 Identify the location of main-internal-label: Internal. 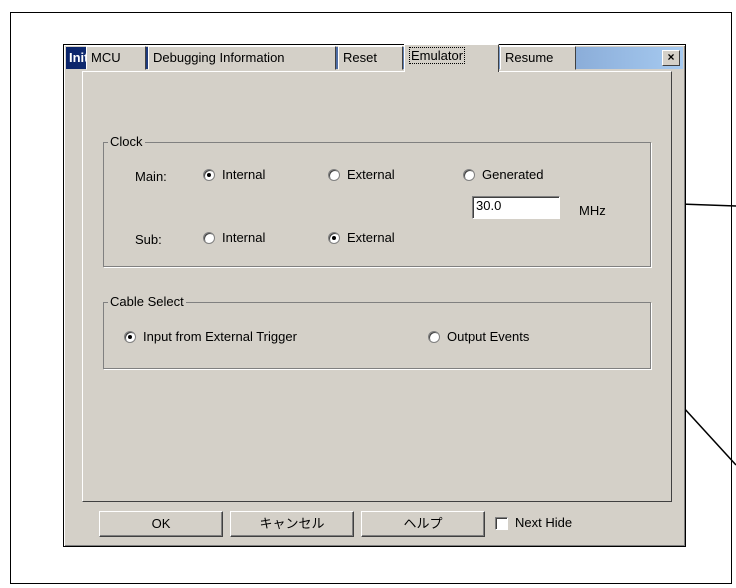
(244, 174).